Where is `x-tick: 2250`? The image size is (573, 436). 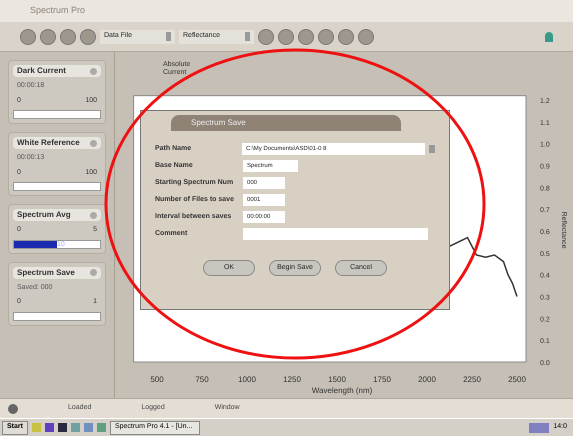 x-tick: 2250 is located at coordinates (472, 379).